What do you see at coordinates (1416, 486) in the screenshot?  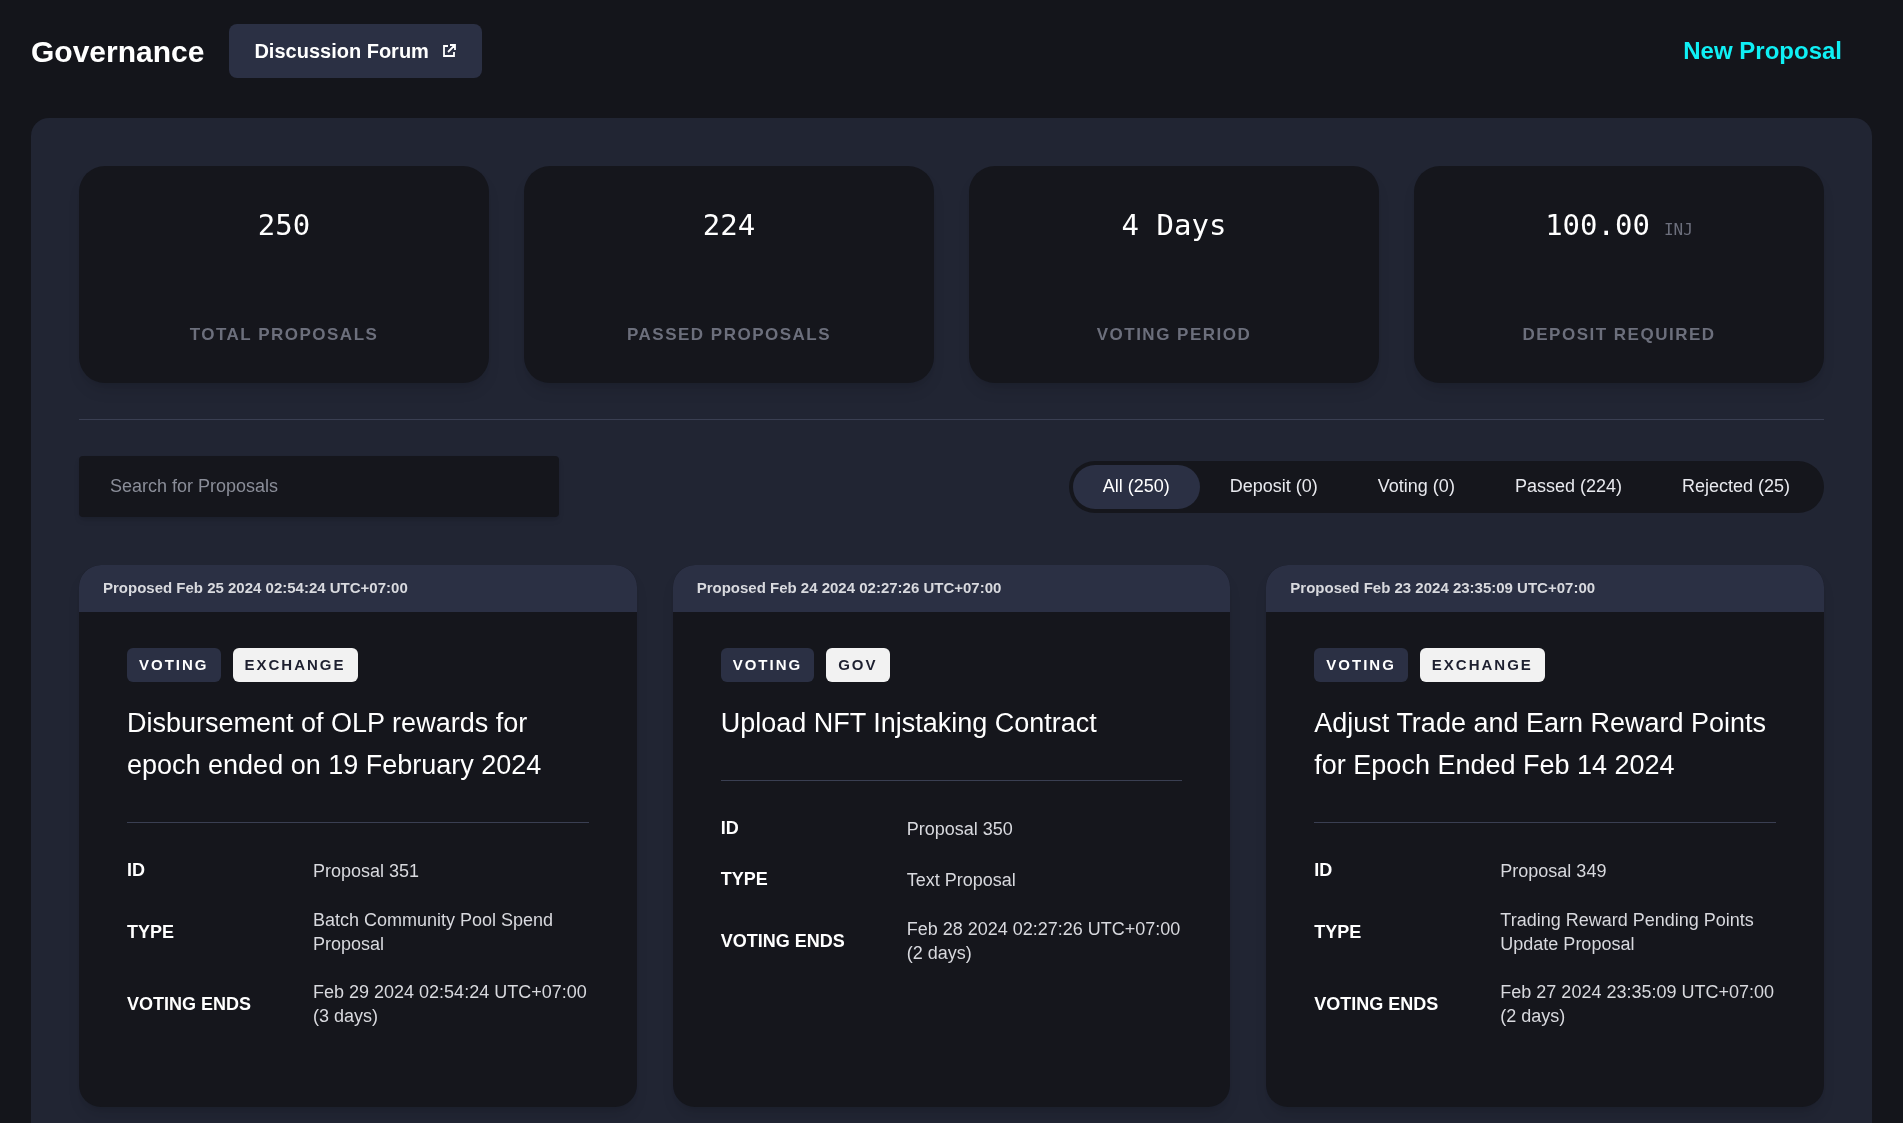 I see `filter-tab: Voting (0)` at bounding box center [1416, 486].